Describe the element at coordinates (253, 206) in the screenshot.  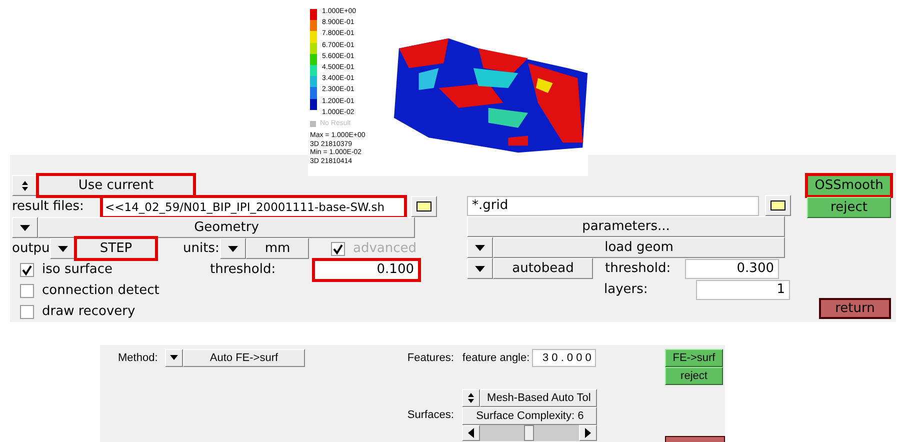
I see `result-files-field: <<14_02_59/N01_BIP_IPI_20001111-base-SW.sh` at that location.